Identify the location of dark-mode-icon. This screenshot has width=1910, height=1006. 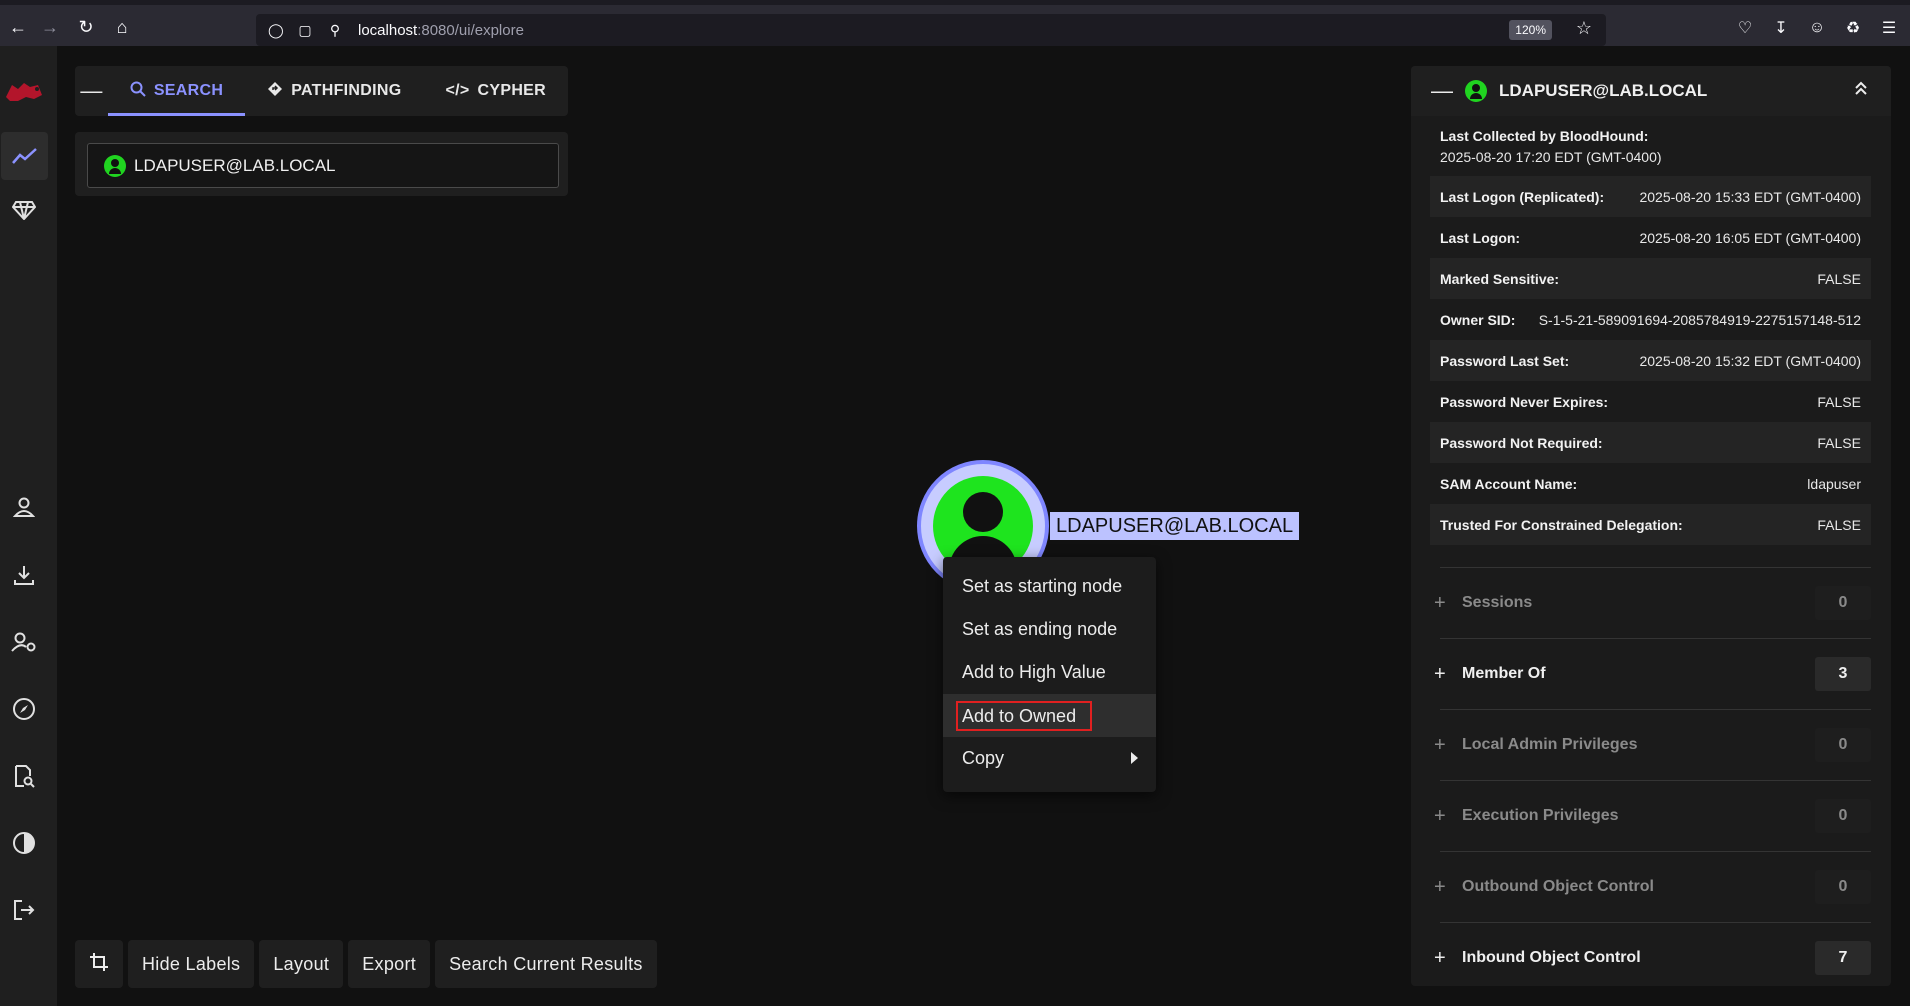
(24, 843).